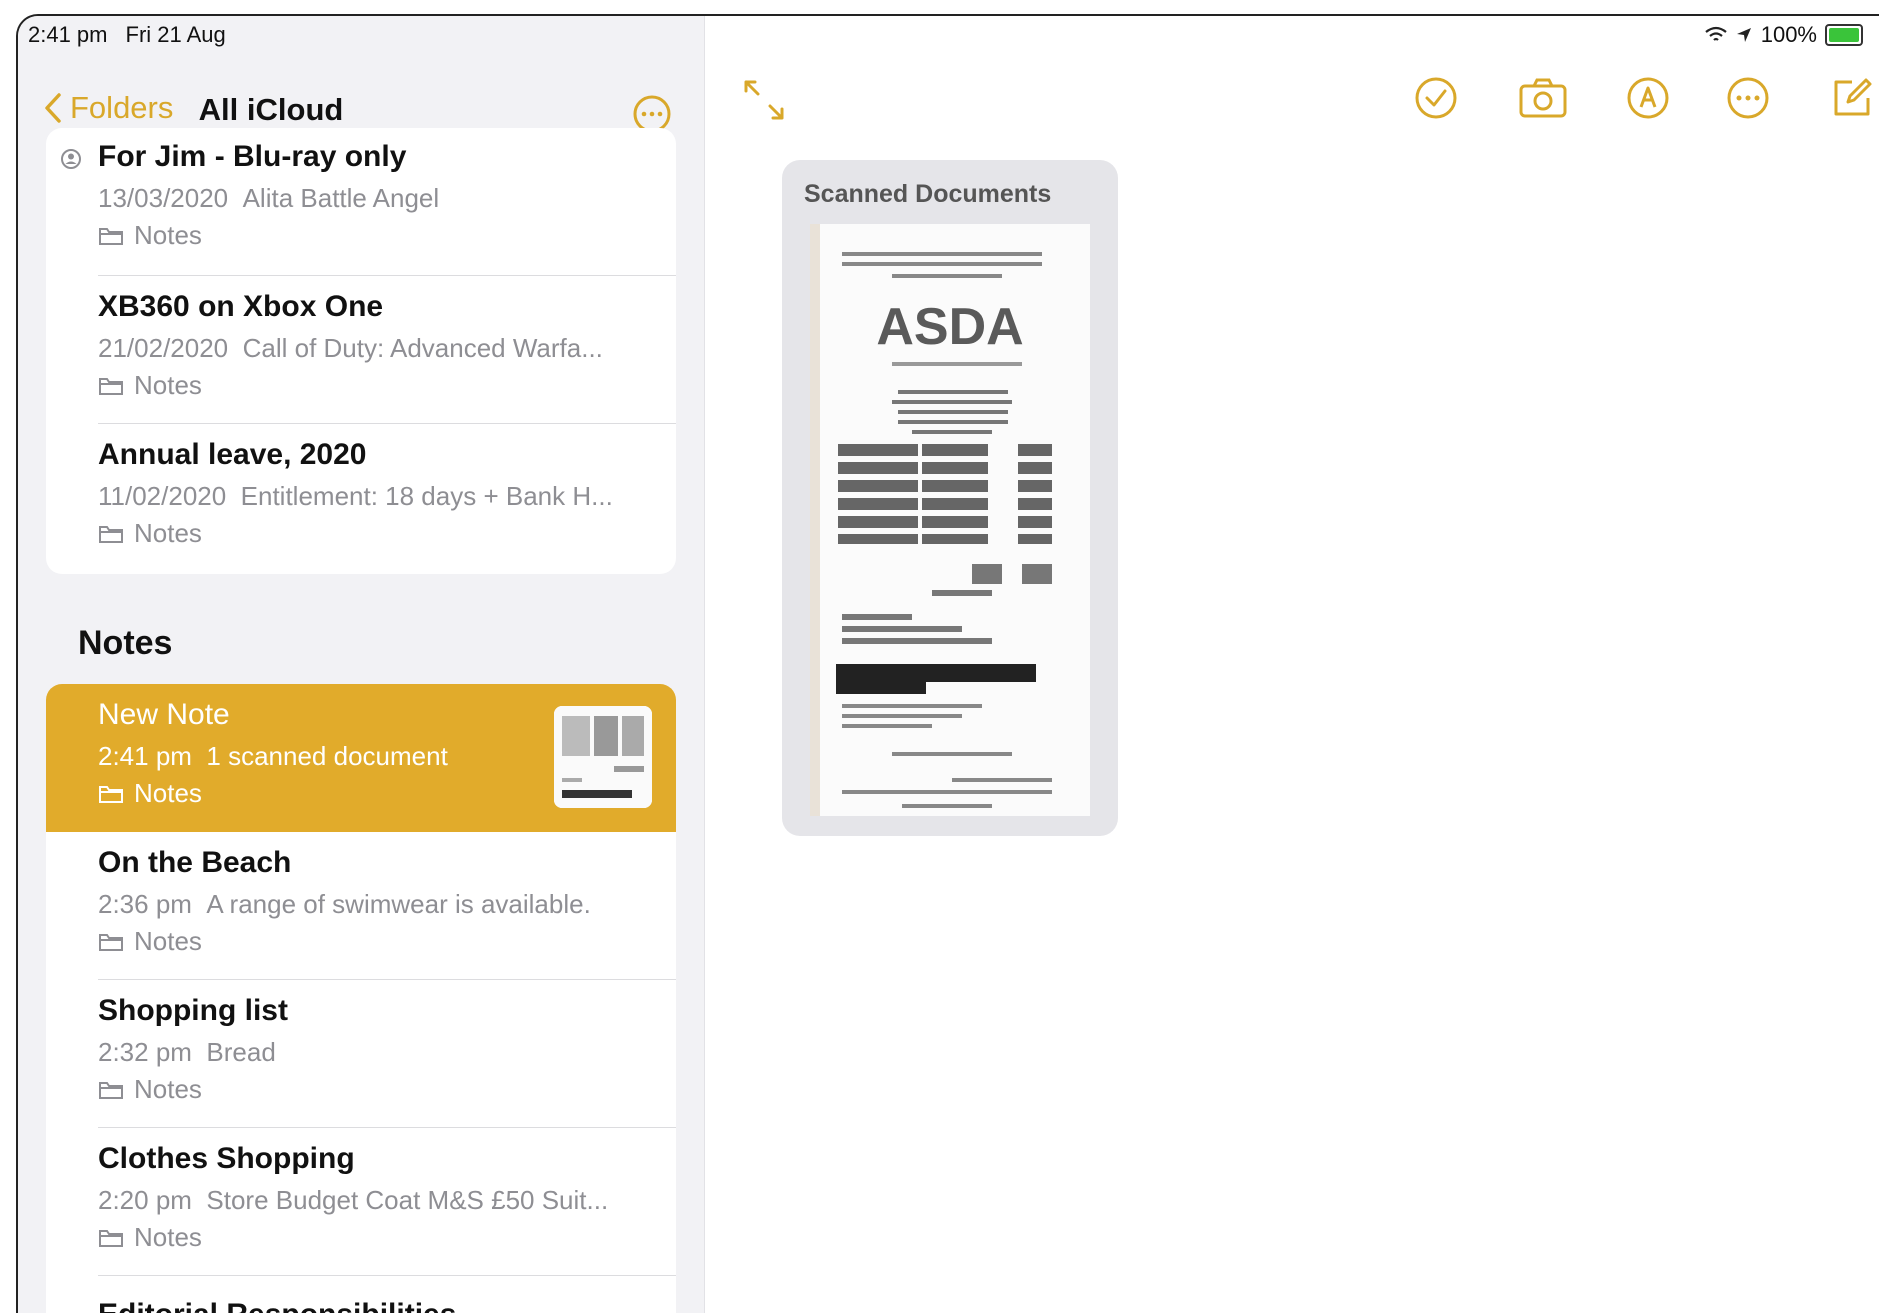 The width and height of the screenshot is (1879, 1313). I want to click on camera-icon, so click(1543, 98).